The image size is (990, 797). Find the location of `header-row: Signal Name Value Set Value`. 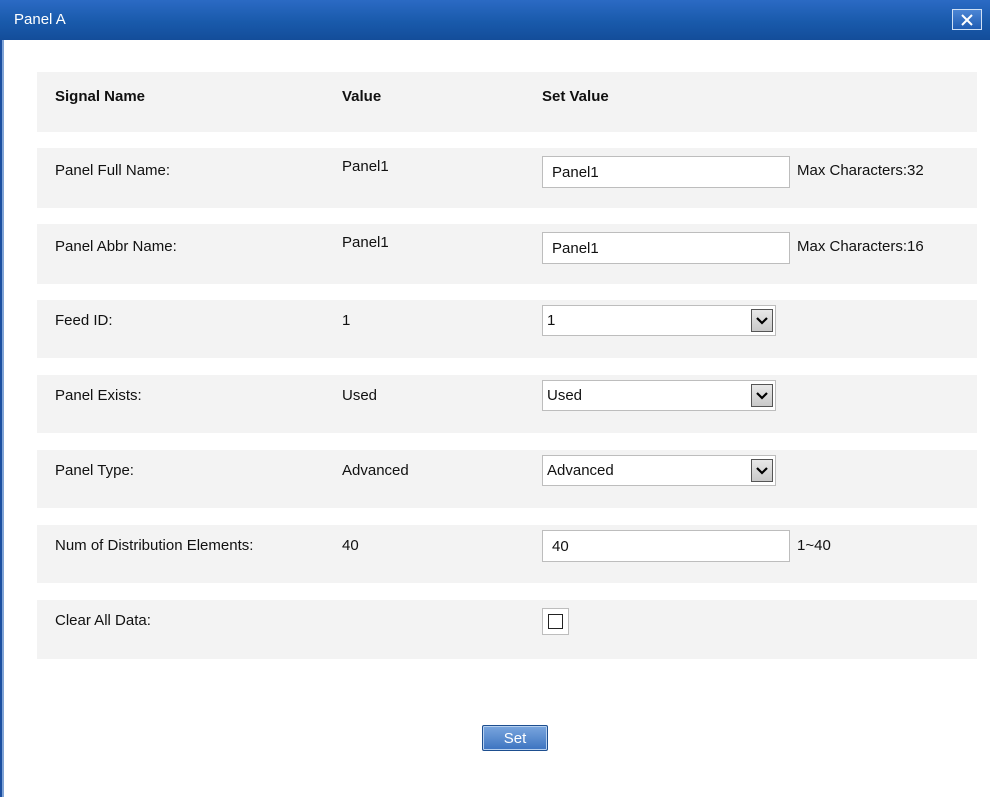

header-row: Signal Name Value Set Value is located at coordinates (507, 102).